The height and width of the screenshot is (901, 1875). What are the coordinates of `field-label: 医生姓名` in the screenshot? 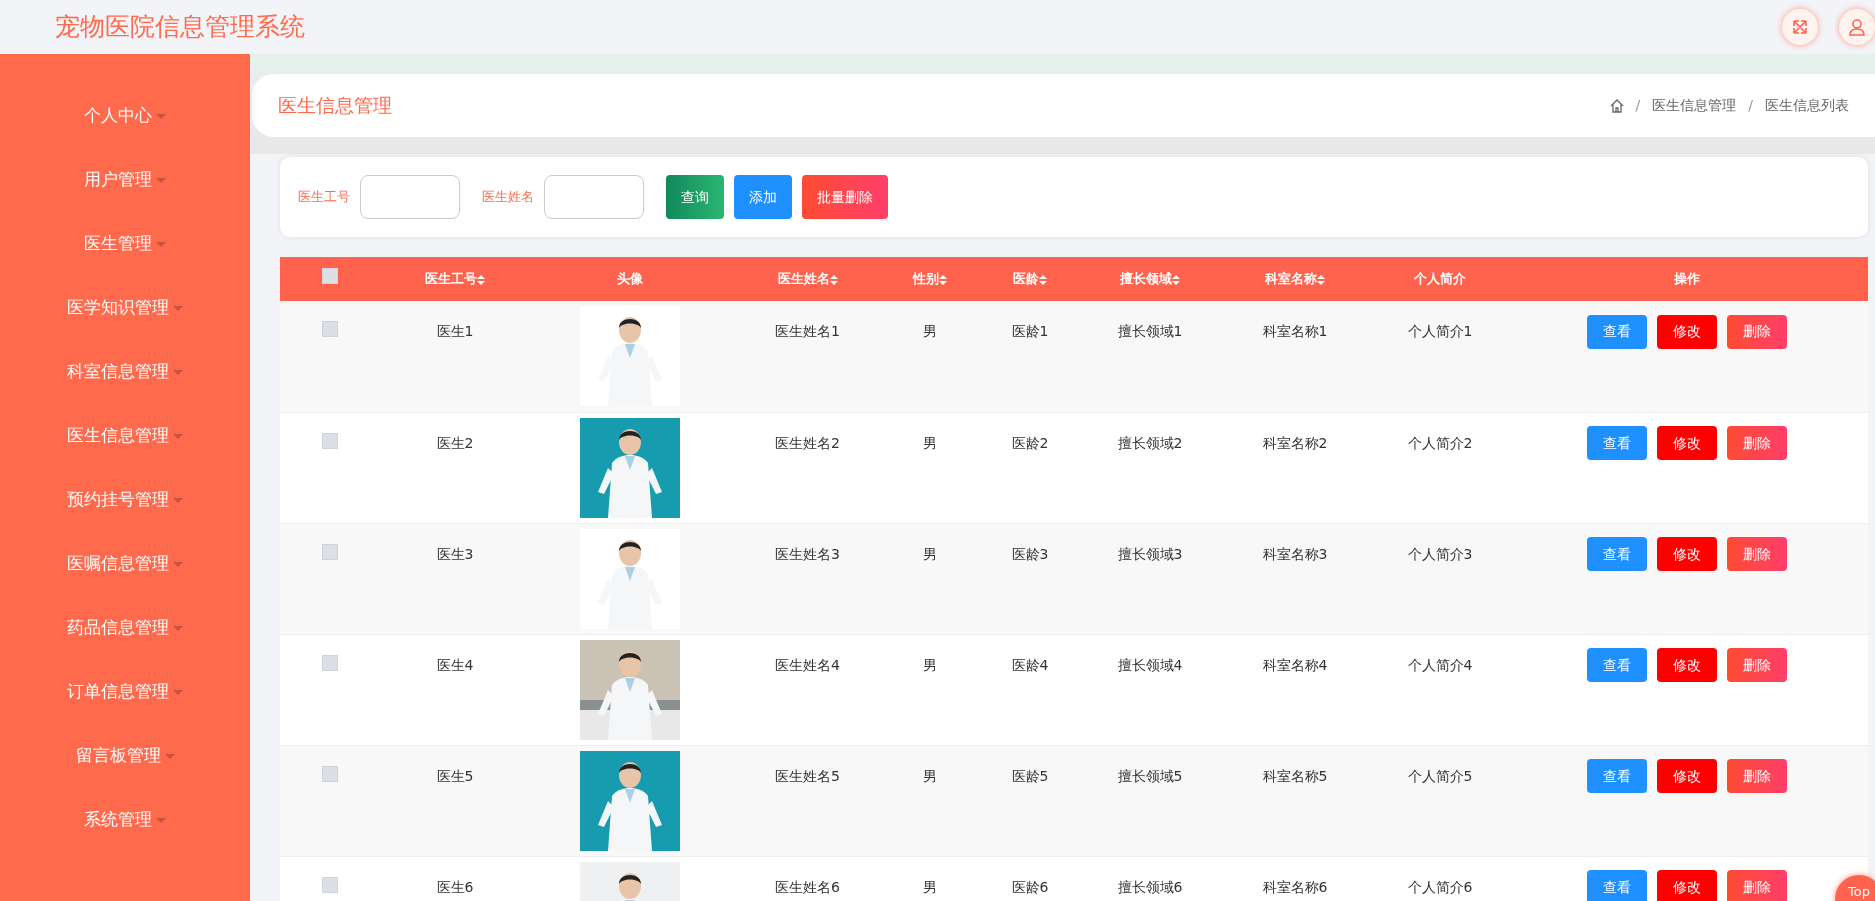 It's located at (508, 197).